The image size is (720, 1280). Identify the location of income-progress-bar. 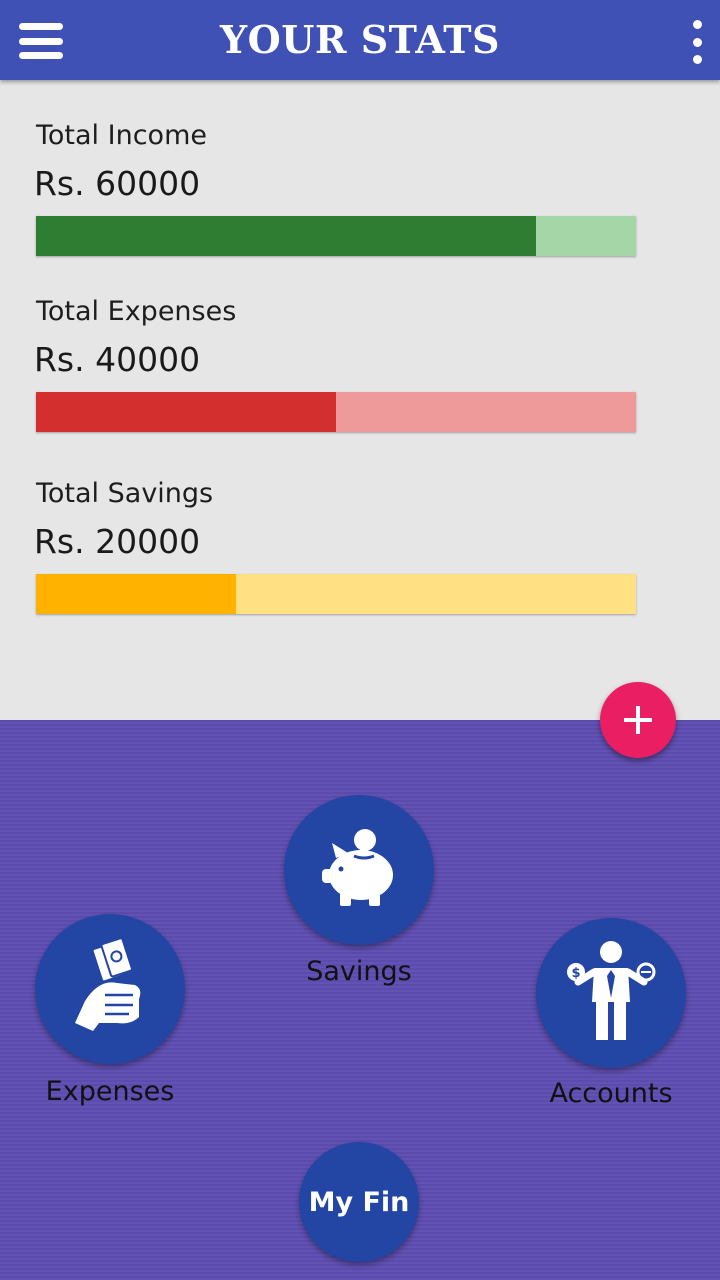
(336, 236).